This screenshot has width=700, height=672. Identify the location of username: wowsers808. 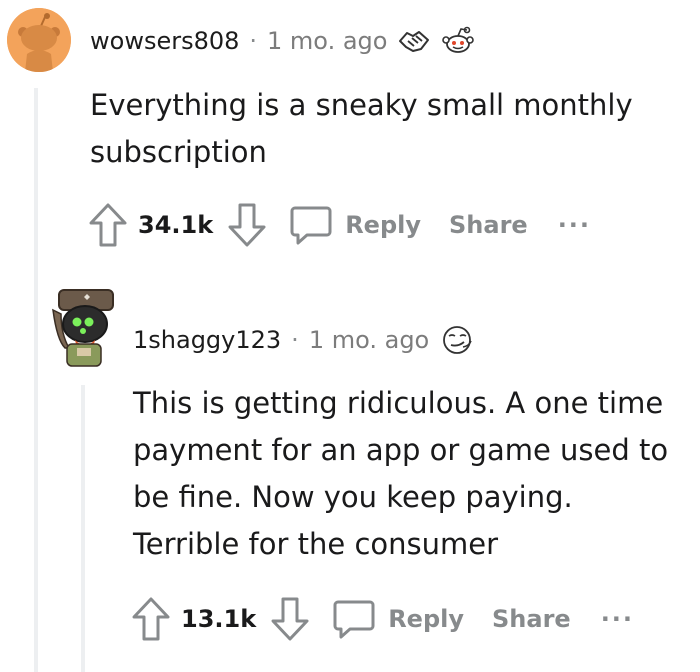
(164, 41).